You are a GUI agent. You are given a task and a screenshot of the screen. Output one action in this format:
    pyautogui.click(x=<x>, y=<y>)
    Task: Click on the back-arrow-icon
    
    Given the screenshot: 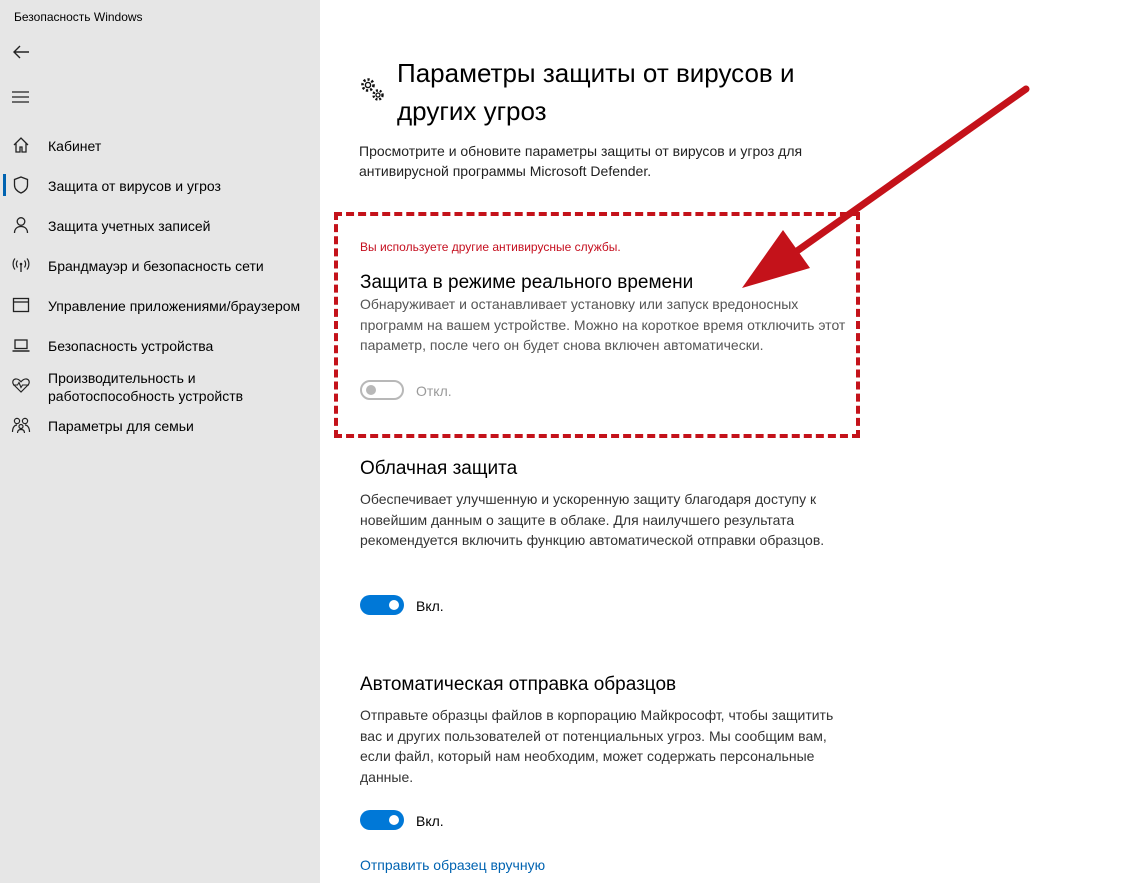 What is the action you would take?
    pyautogui.click(x=21, y=52)
    